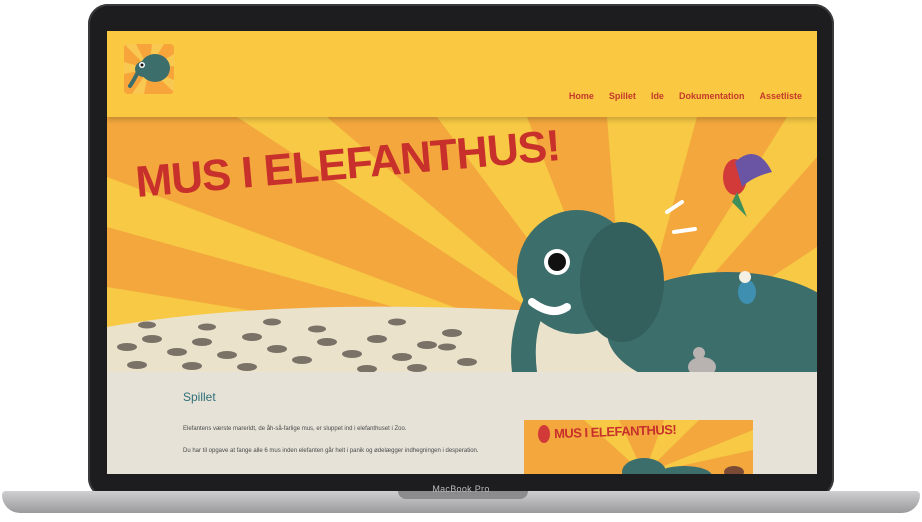  I want to click on nav-ide: Ide, so click(657, 96).